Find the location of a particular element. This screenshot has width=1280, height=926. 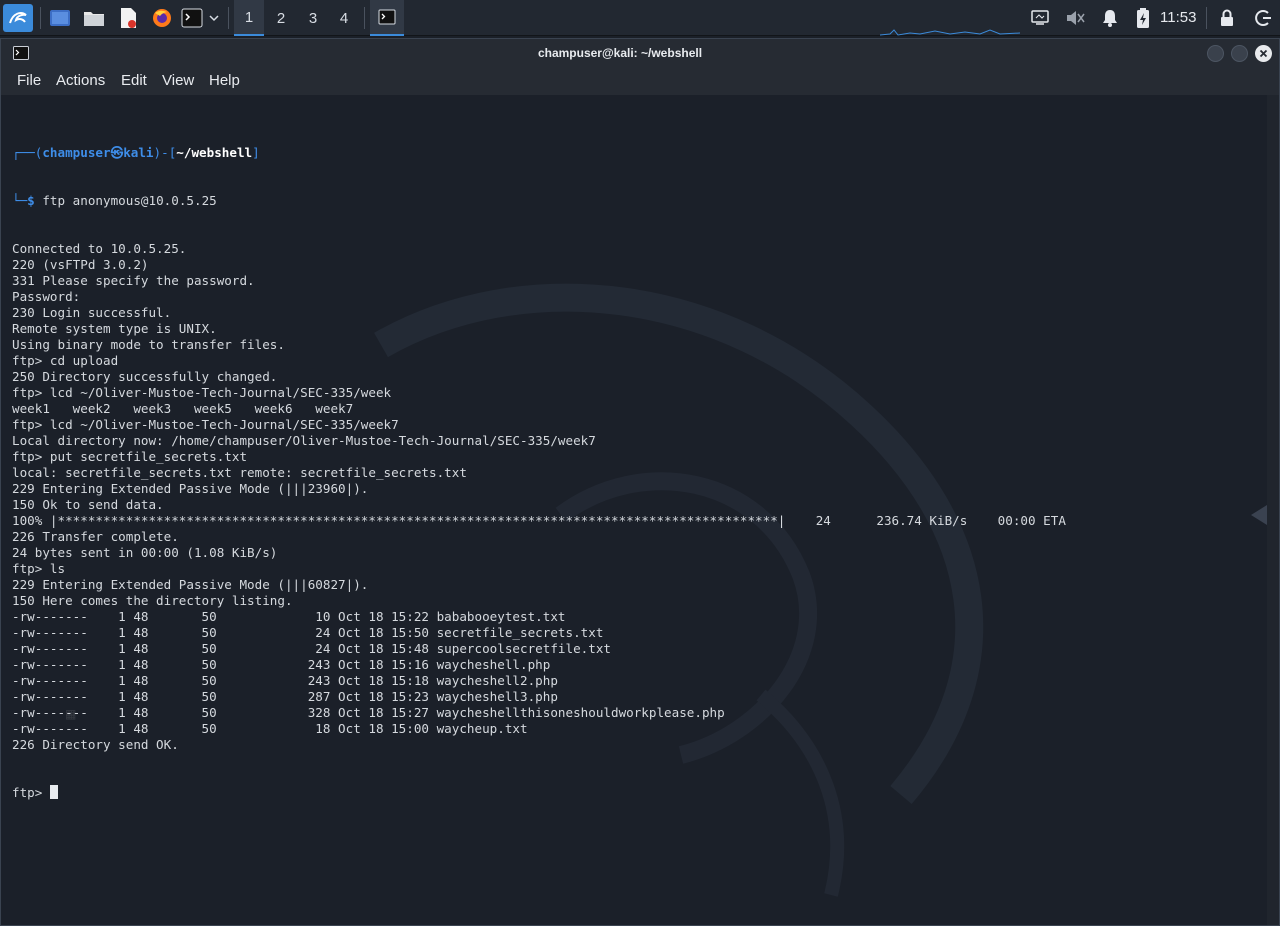

volume-muted-icon is located at coordinates (1075, 18).